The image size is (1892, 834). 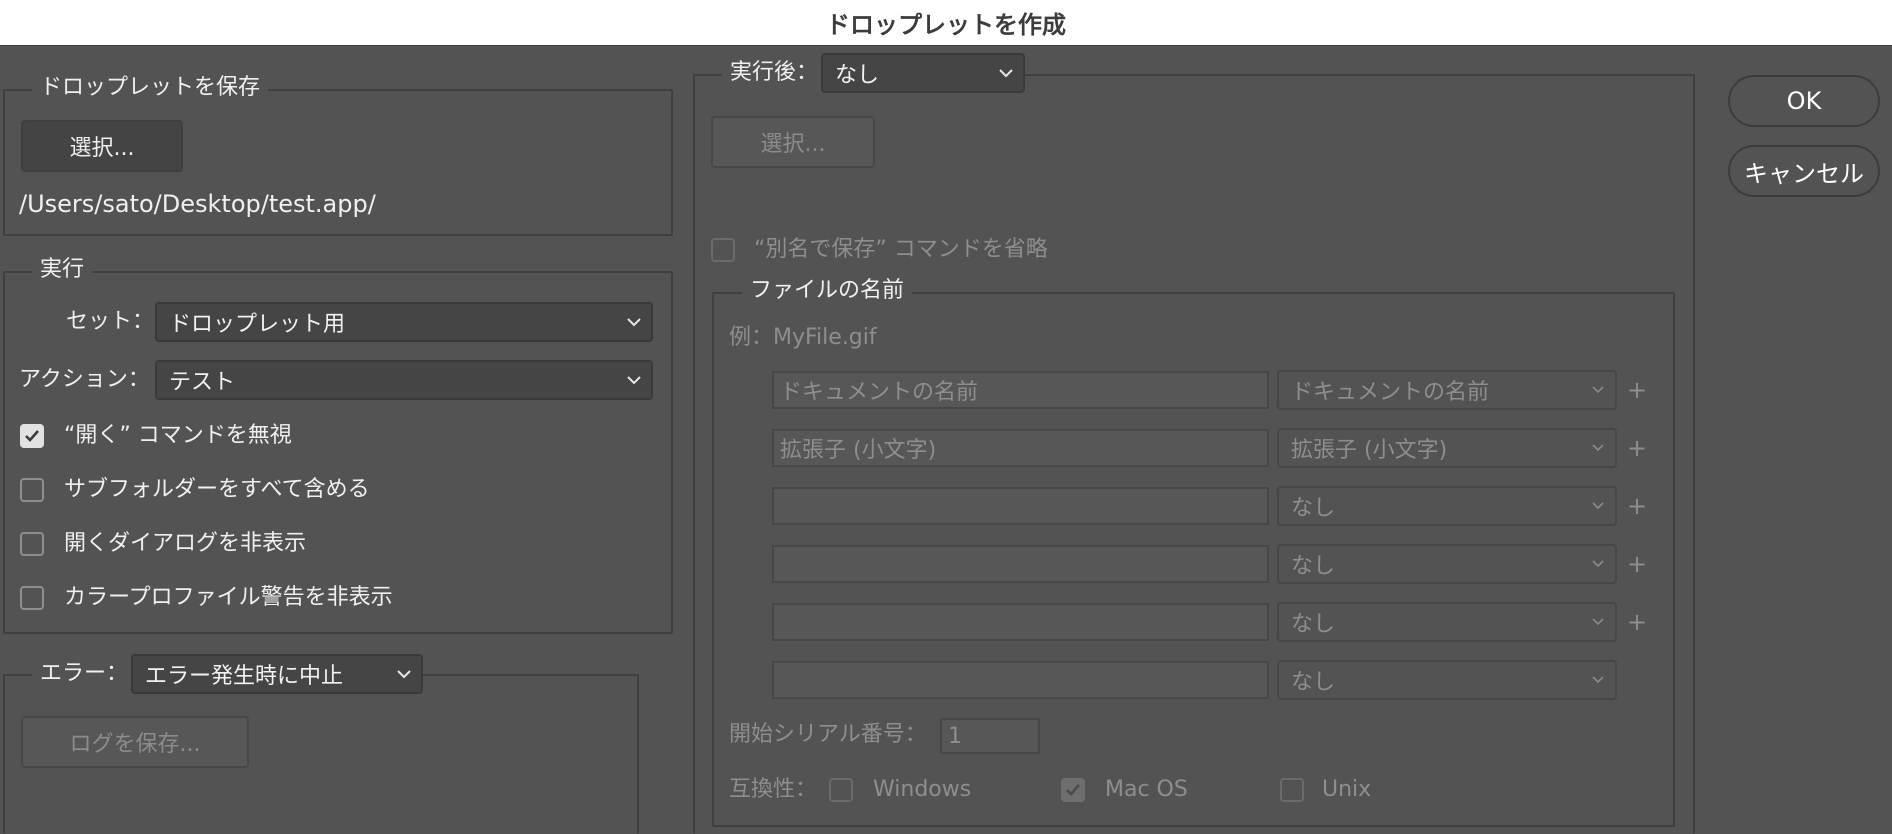 I want to click on override-save-as-checkbox, so click(x=723, y=250).